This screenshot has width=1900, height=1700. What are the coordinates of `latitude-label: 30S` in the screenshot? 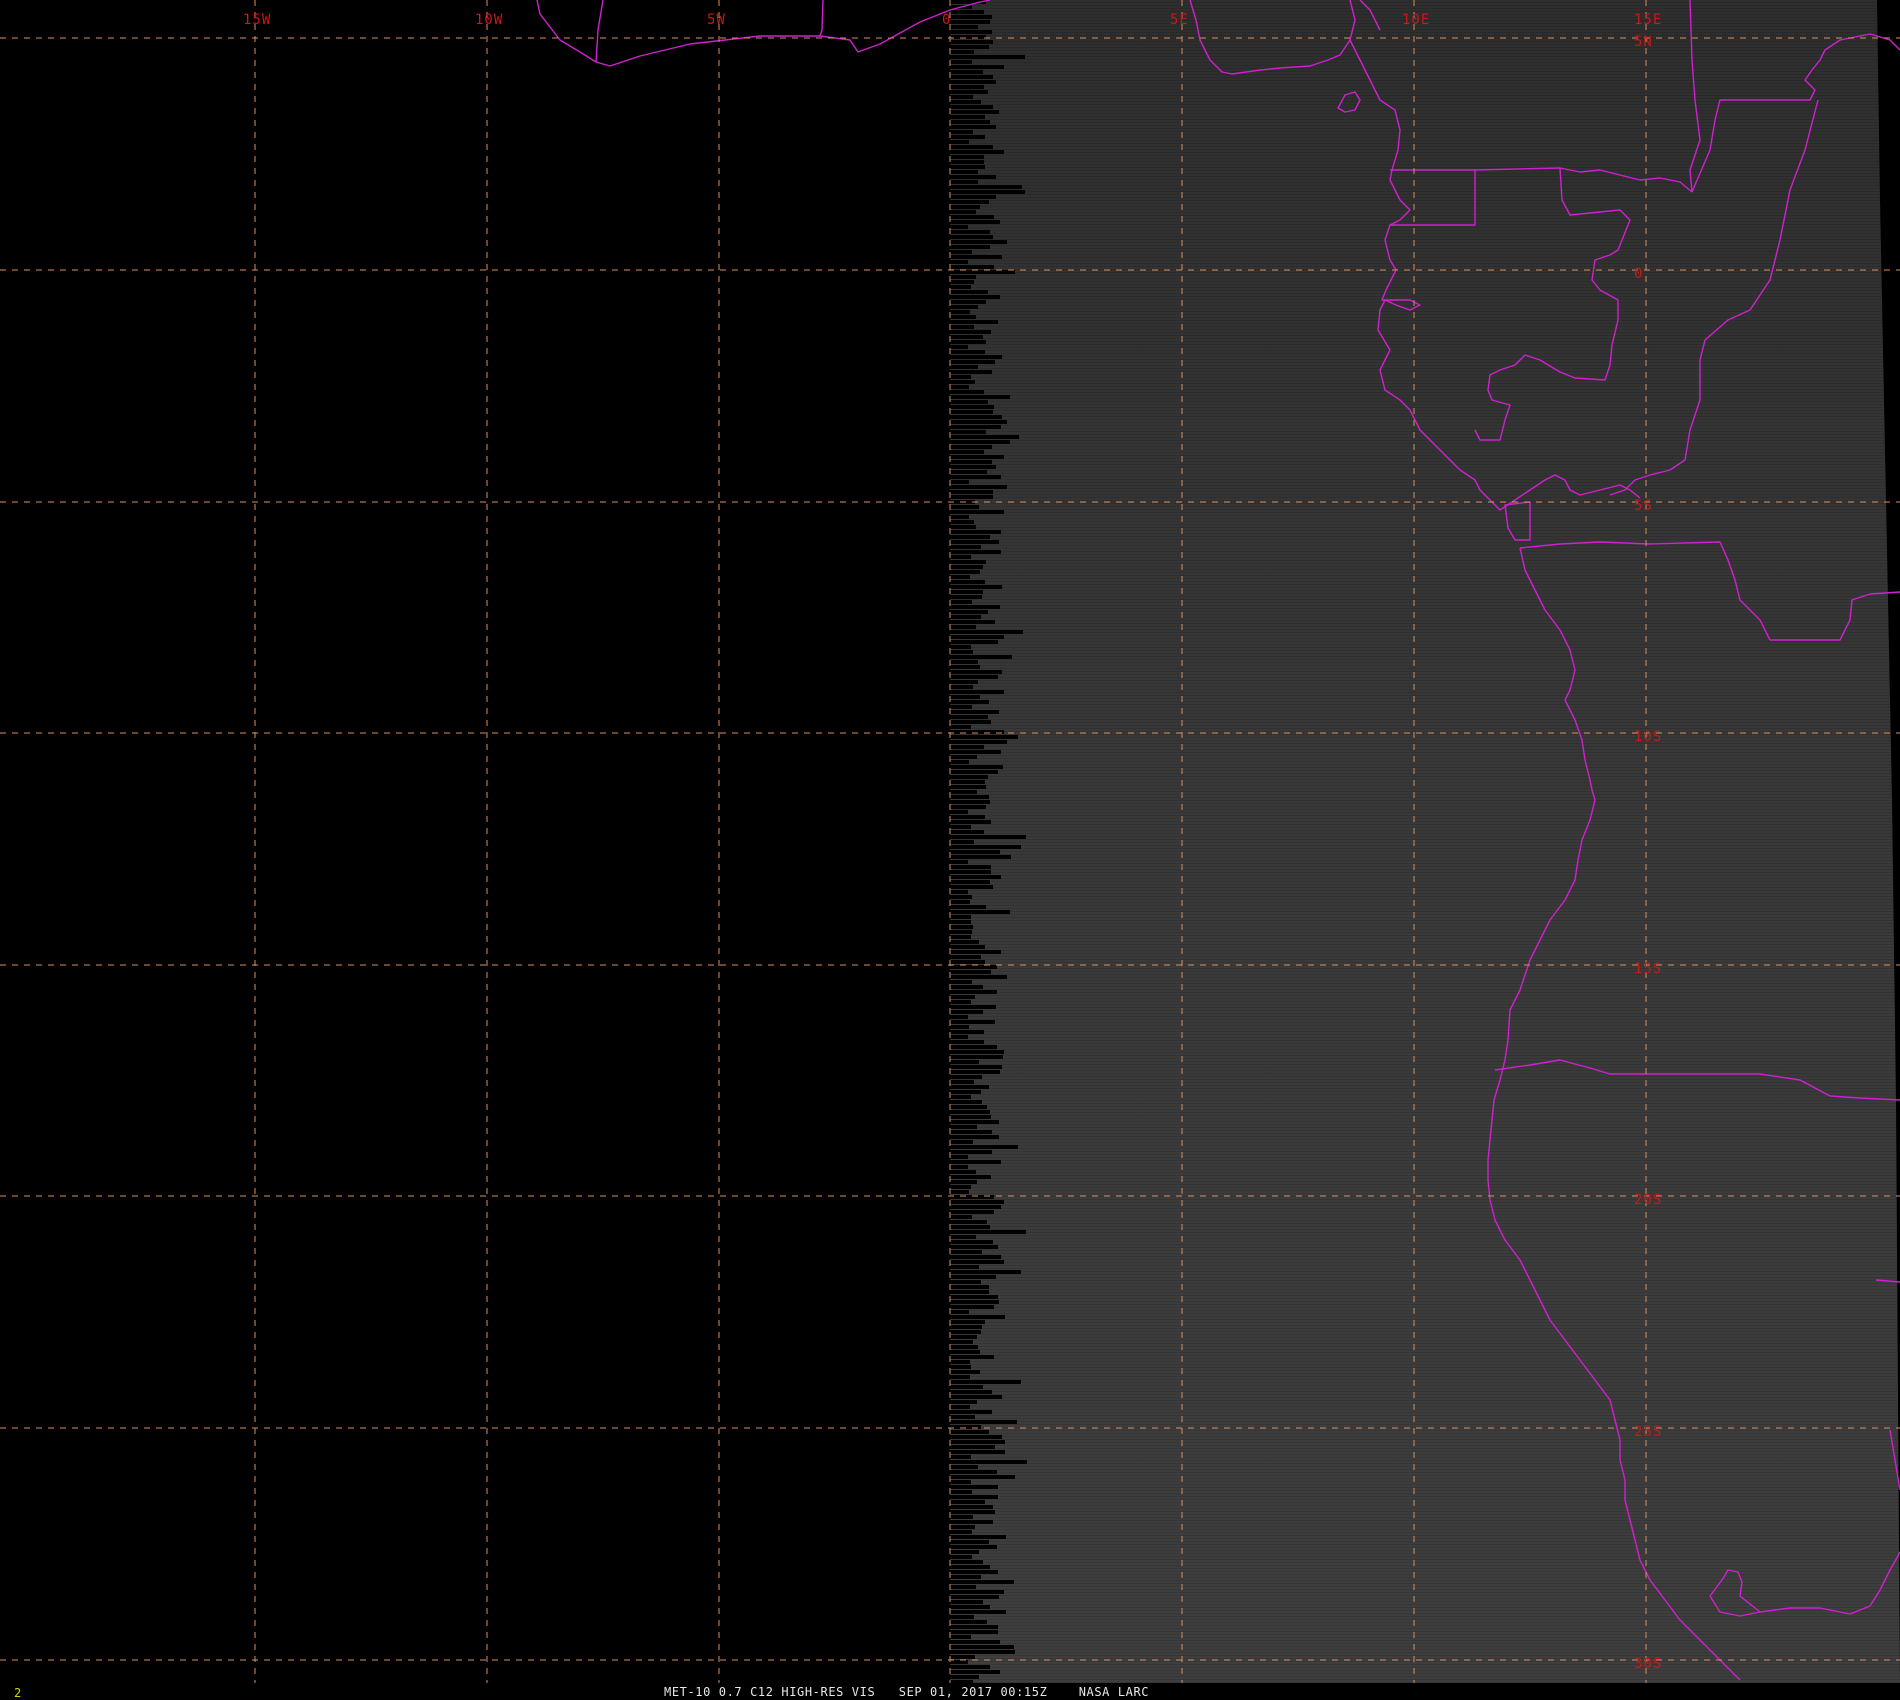 It's located at (1648, 1664).